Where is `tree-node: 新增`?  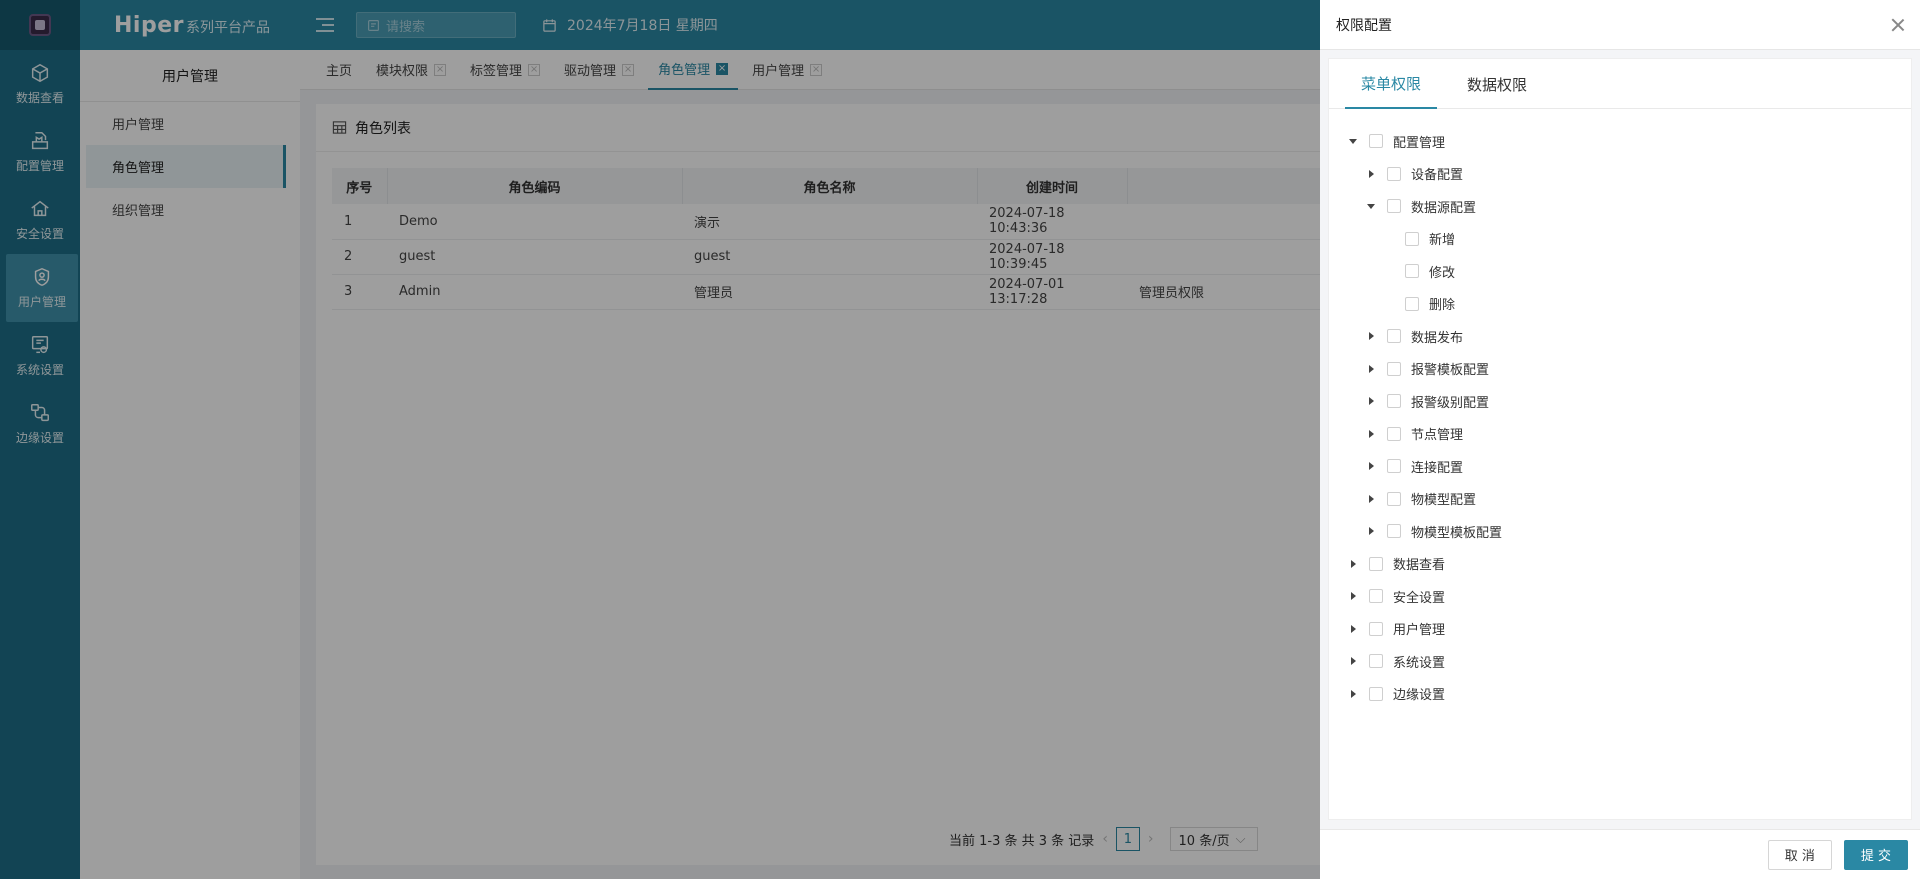
tree-node: 新增 is located at coordinates (1620, 239).